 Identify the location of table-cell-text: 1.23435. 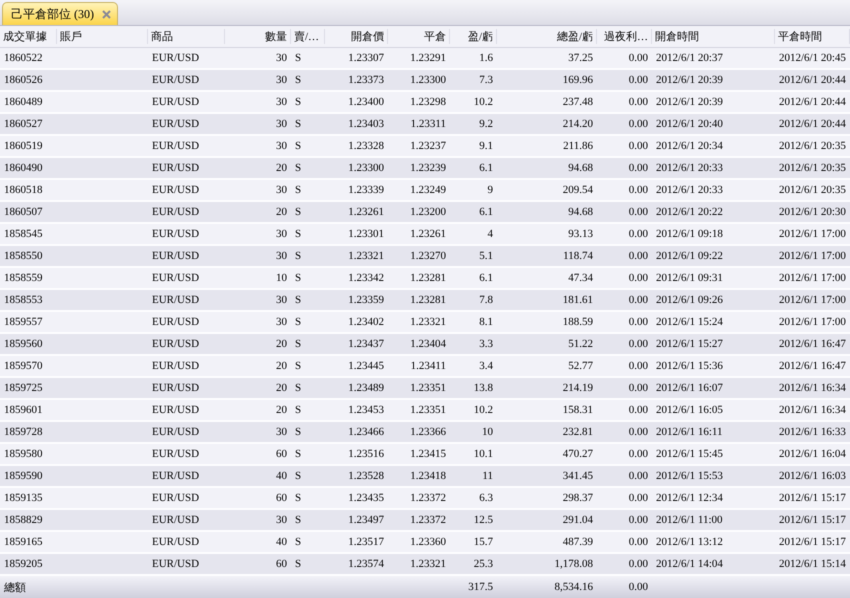
(366, 498).